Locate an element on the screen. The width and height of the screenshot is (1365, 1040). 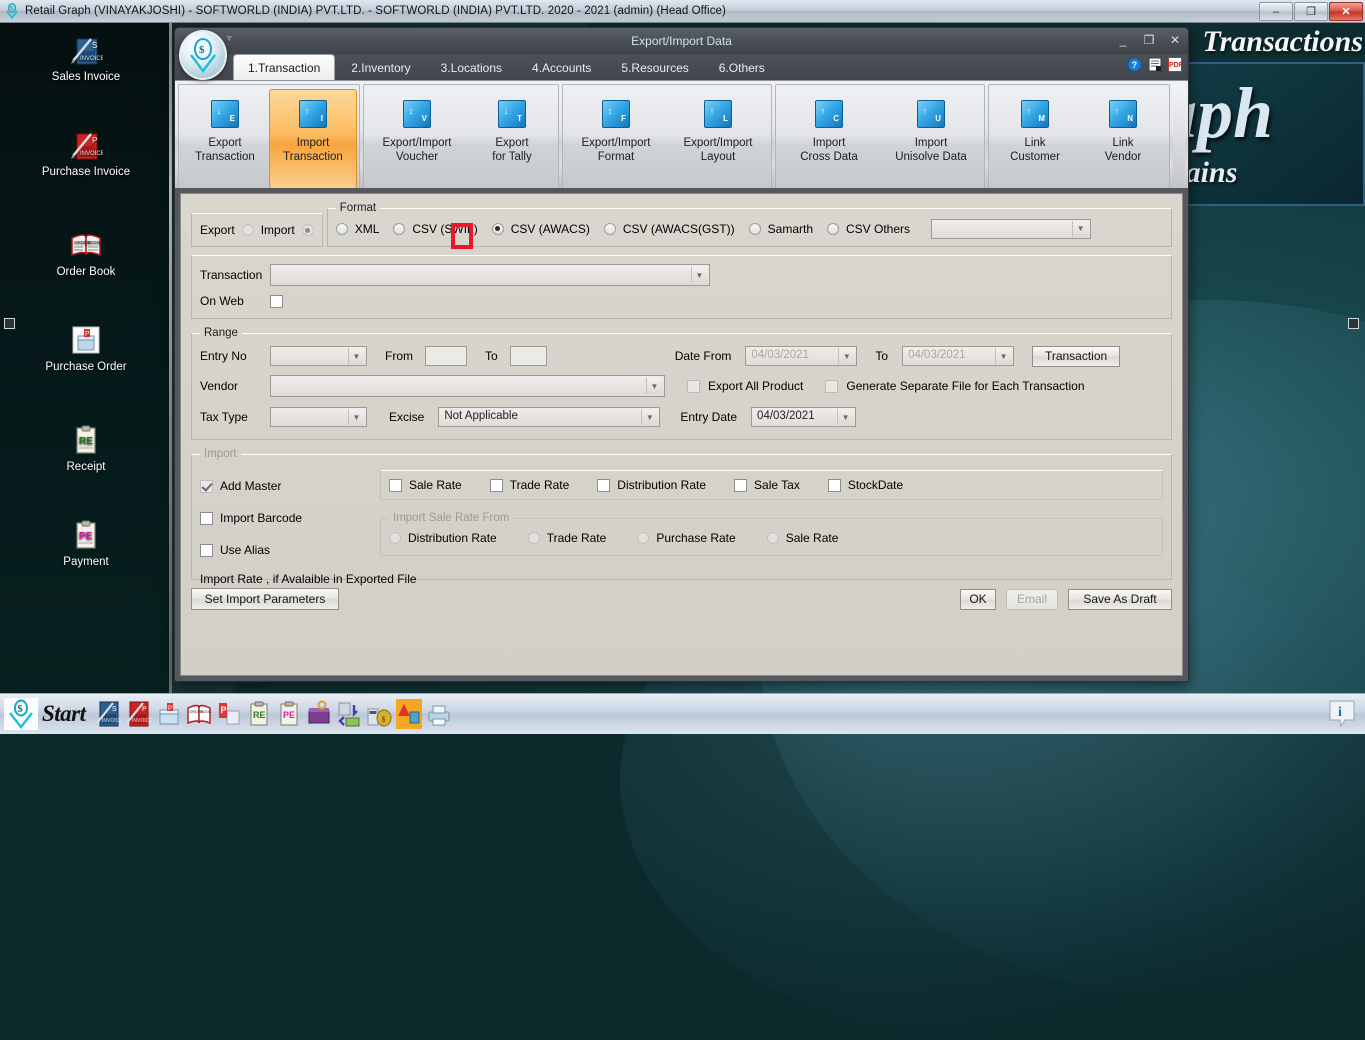
vendor-combo: ▼ is located at coordinates (467, 386).